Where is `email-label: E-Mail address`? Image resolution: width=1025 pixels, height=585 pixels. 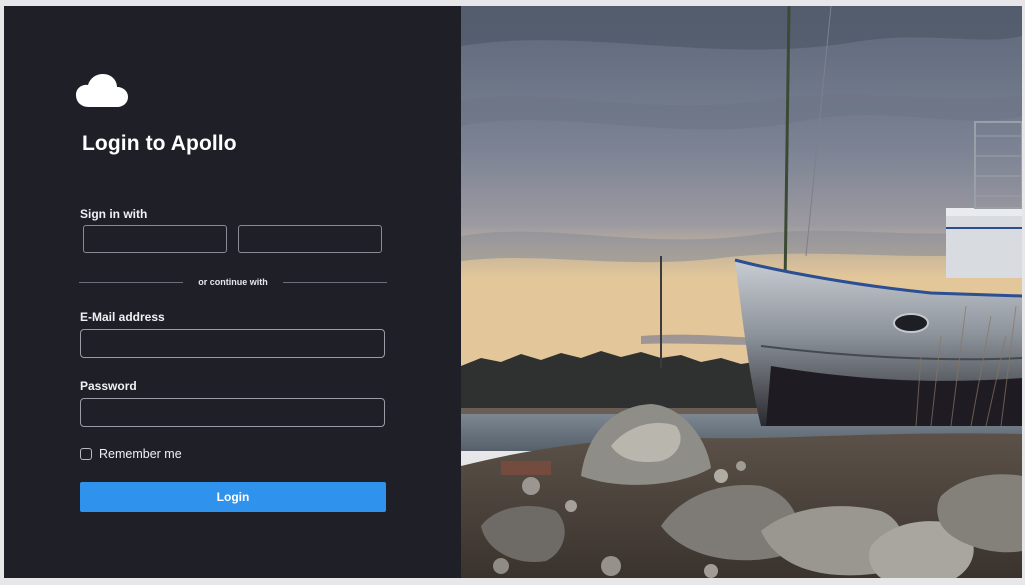 email-label: E-Mail address is located at coordinates (122, 317).